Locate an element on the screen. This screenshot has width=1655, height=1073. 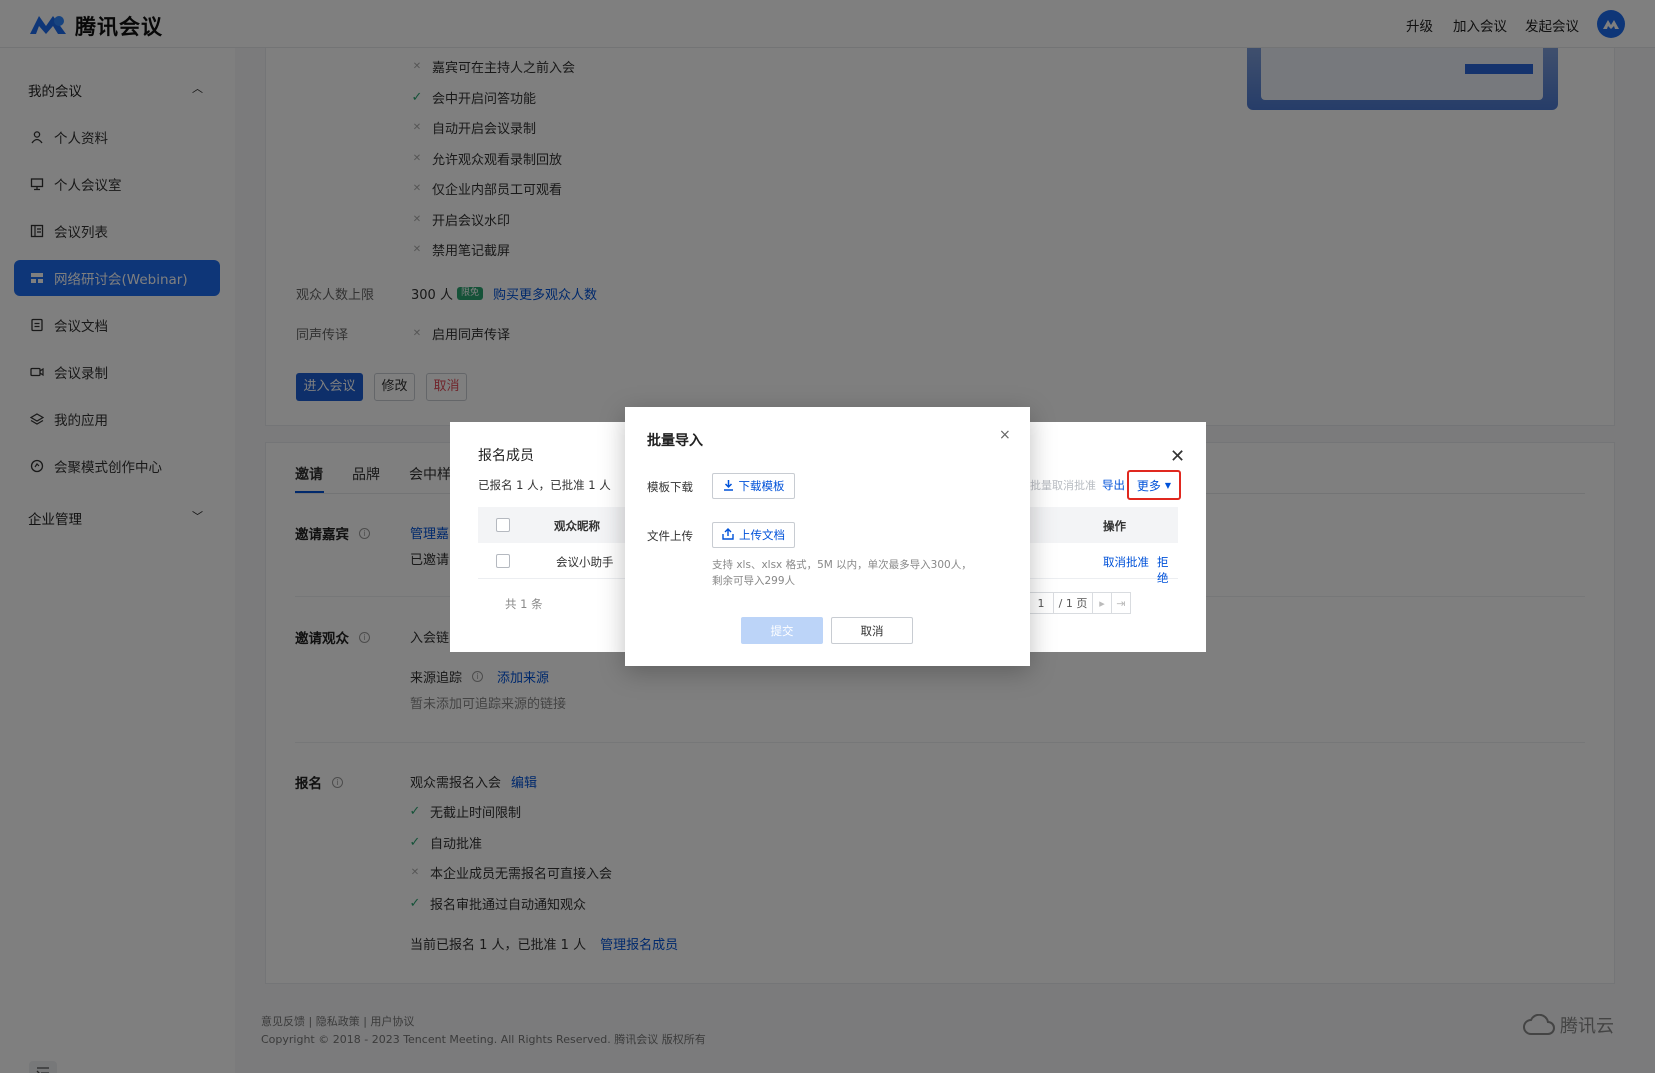
row-nickname: 会议小助手 is located at coordinates (585, 562).